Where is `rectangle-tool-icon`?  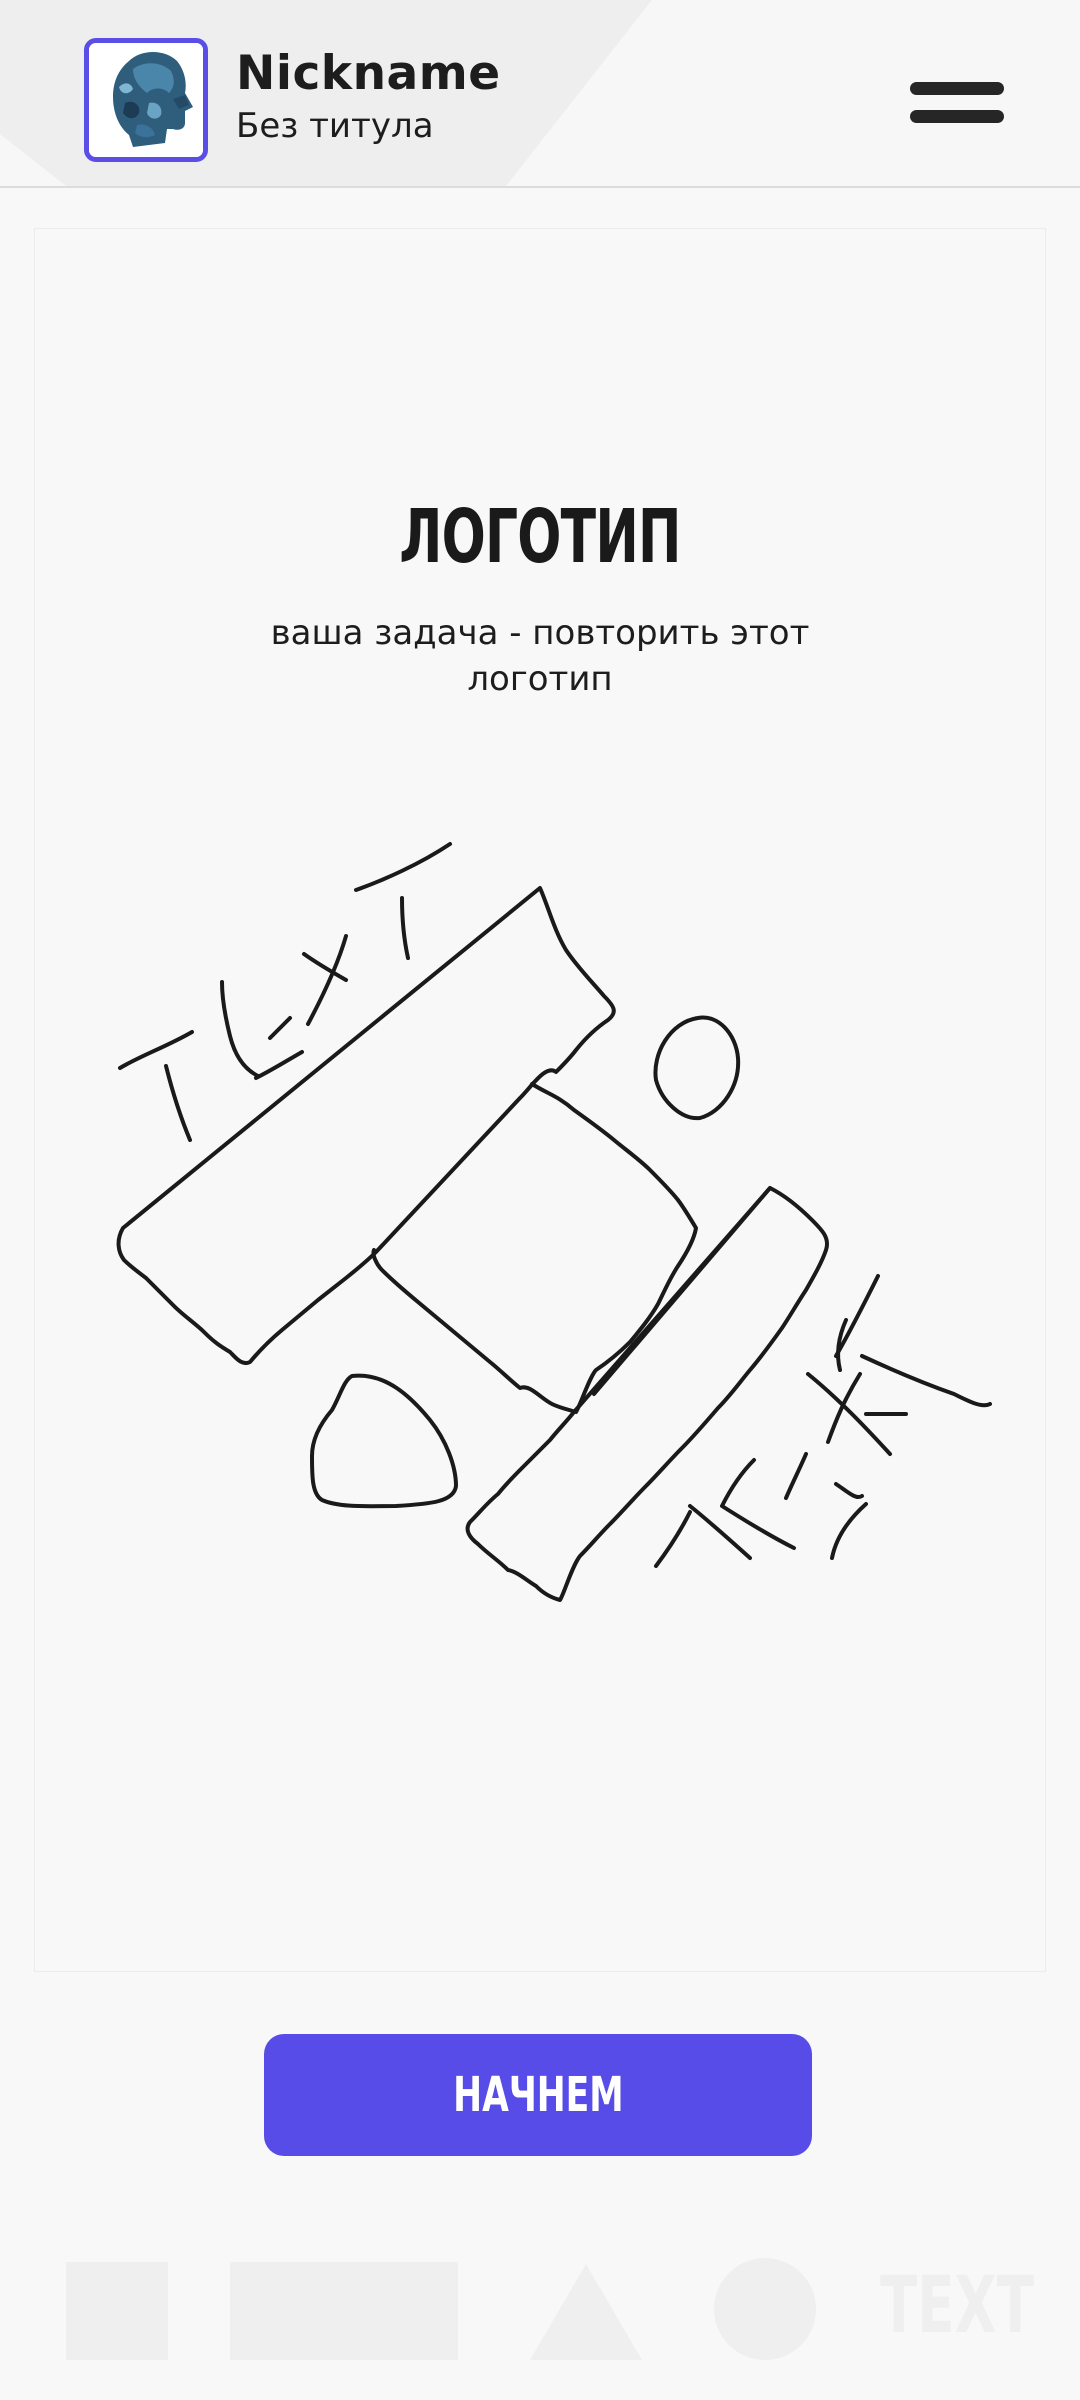
rectangle-tool-icon is located at coordinates (344, 2311).